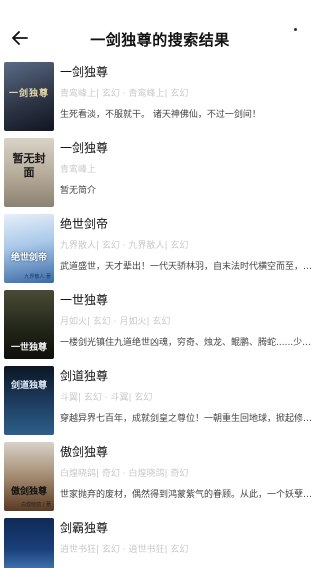 This screenshot has width=320, height=568. Describe the element at coordinates (160, 173) in the screenshot. I see `result-item: 暂无封面 一剑独尊 青鸾峰上 暂无简介` at that location.